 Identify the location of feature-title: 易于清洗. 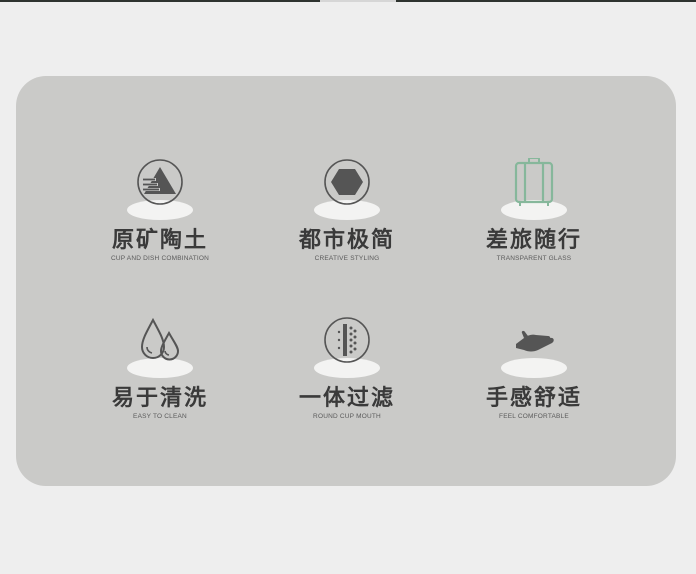
(159, 398).